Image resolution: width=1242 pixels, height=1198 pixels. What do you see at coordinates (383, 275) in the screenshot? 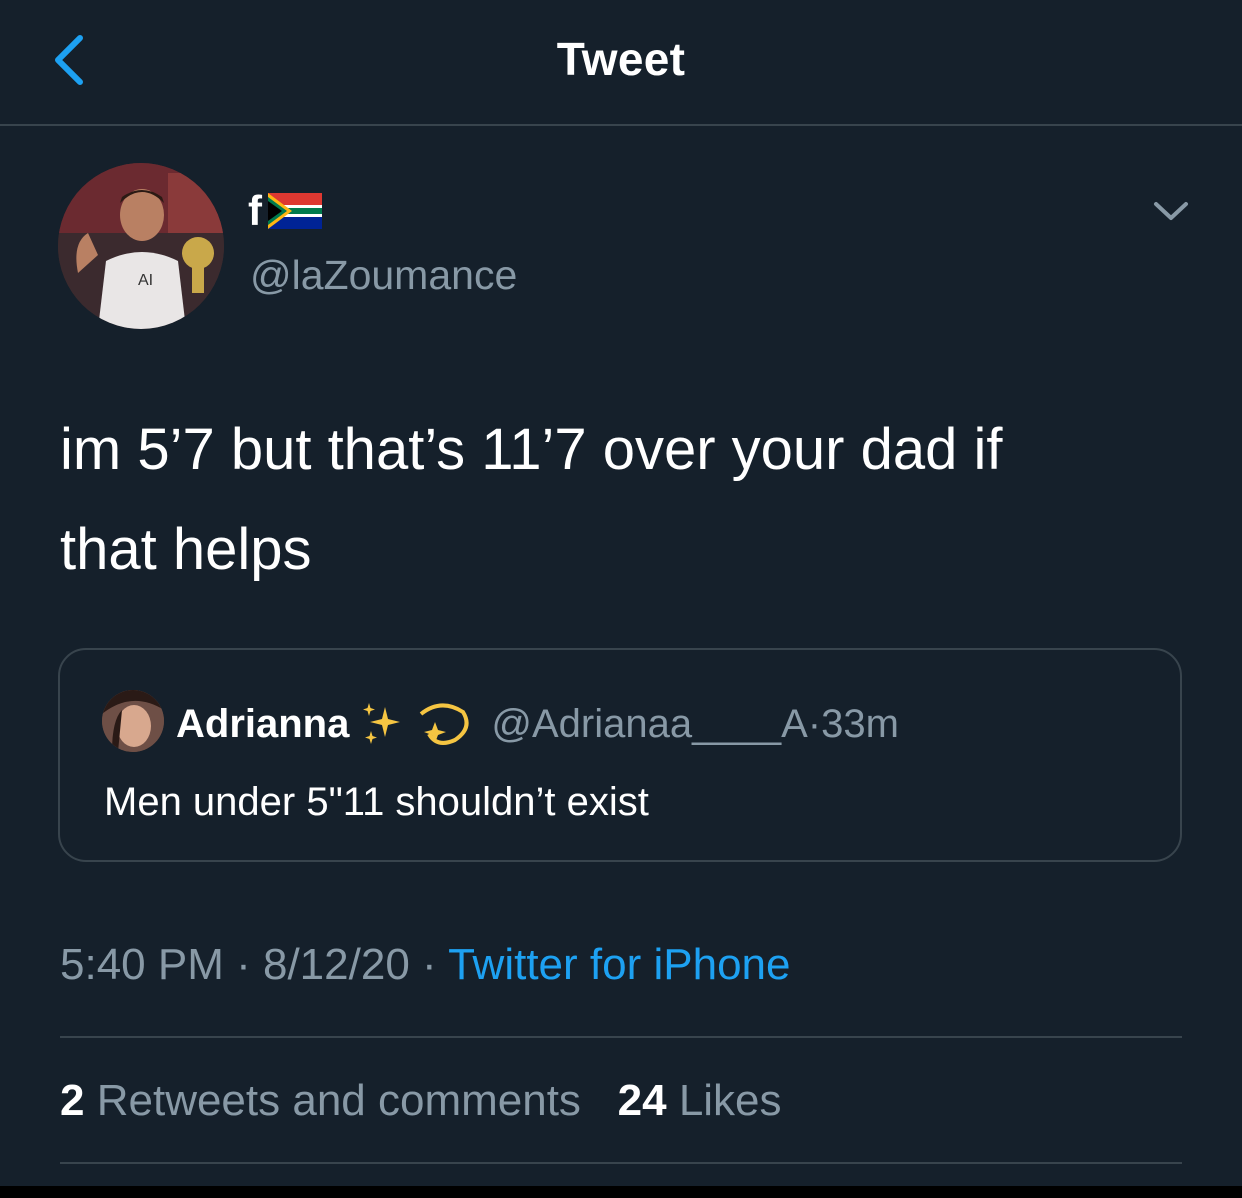
I see `author-handle: @laZoumance` at bounding box center [383, 275].